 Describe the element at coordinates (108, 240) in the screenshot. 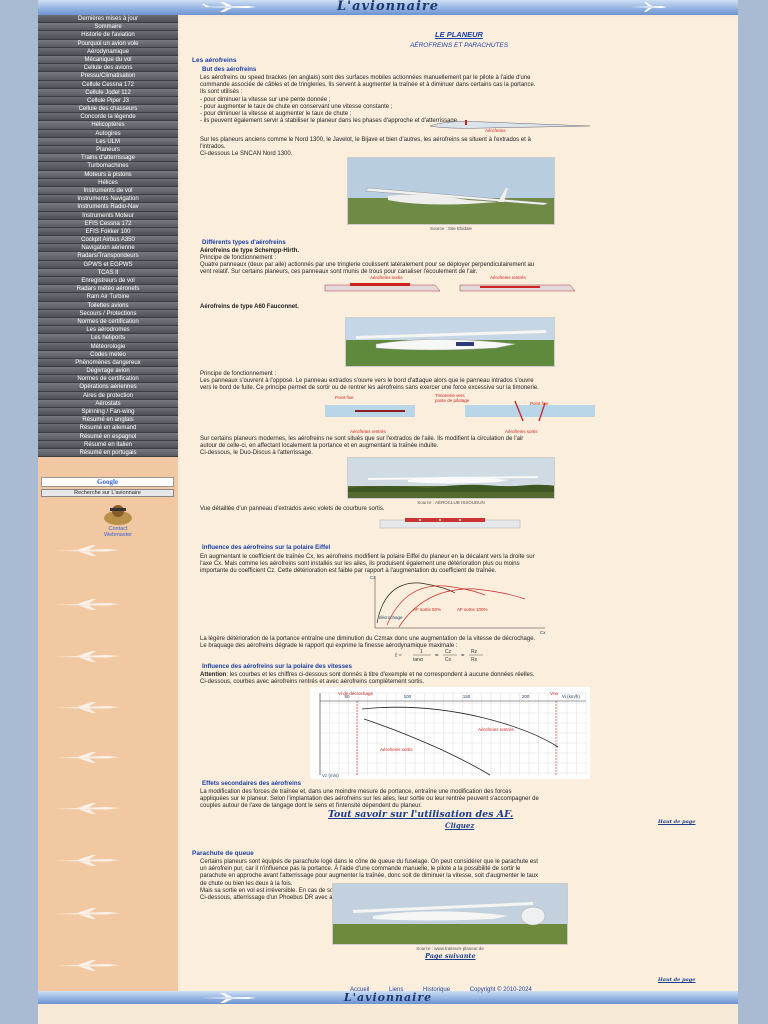

I see `sidebar-item: Cockpit Airbus A350` at that location.